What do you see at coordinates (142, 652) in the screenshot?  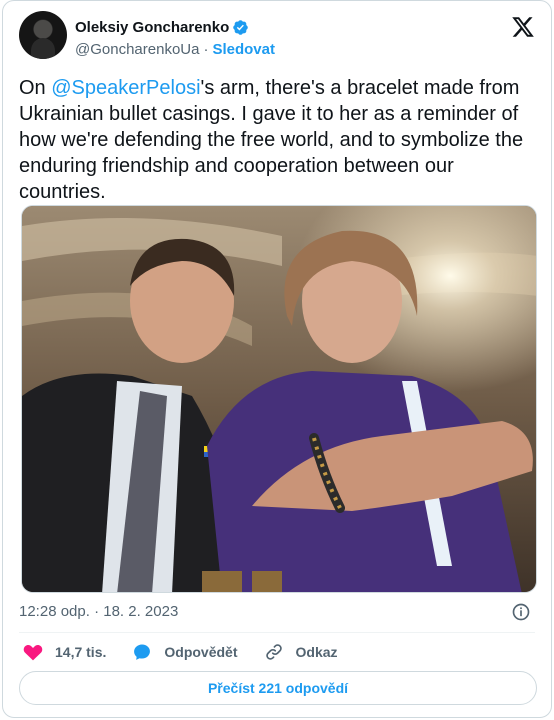 I see `reply-icon` at bounding box center [142, 652].